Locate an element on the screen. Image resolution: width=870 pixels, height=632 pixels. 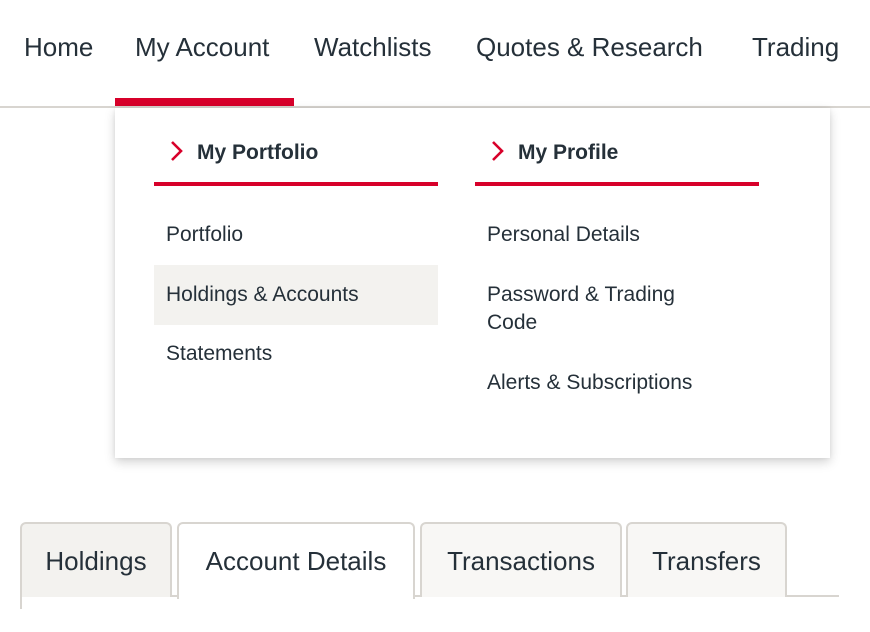
nav-item-quotes-research: Quotes & Research is located at coordinates (589, 47).